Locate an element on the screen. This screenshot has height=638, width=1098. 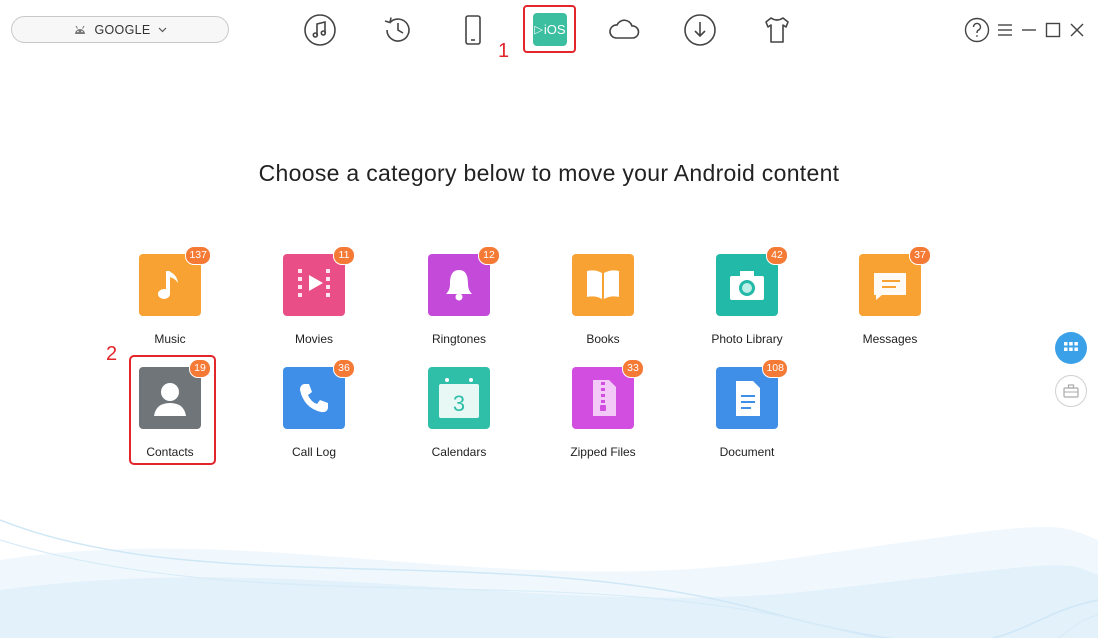
download-icon is located at coordinates (700, 30).